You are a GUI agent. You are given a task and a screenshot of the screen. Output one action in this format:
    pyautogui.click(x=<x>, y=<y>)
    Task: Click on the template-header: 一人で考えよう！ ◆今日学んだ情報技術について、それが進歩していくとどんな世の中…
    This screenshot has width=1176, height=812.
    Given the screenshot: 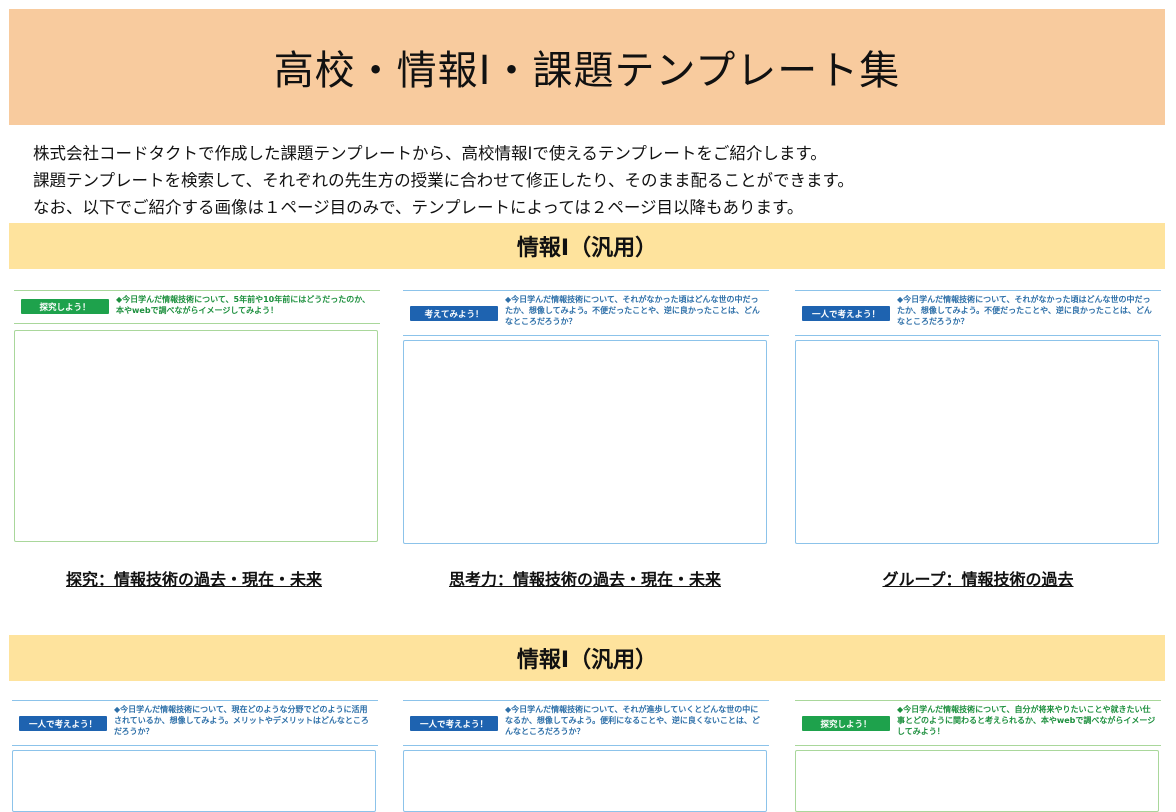 What is the action you would take?
    pyautogui.click(x=586, y=723)
    